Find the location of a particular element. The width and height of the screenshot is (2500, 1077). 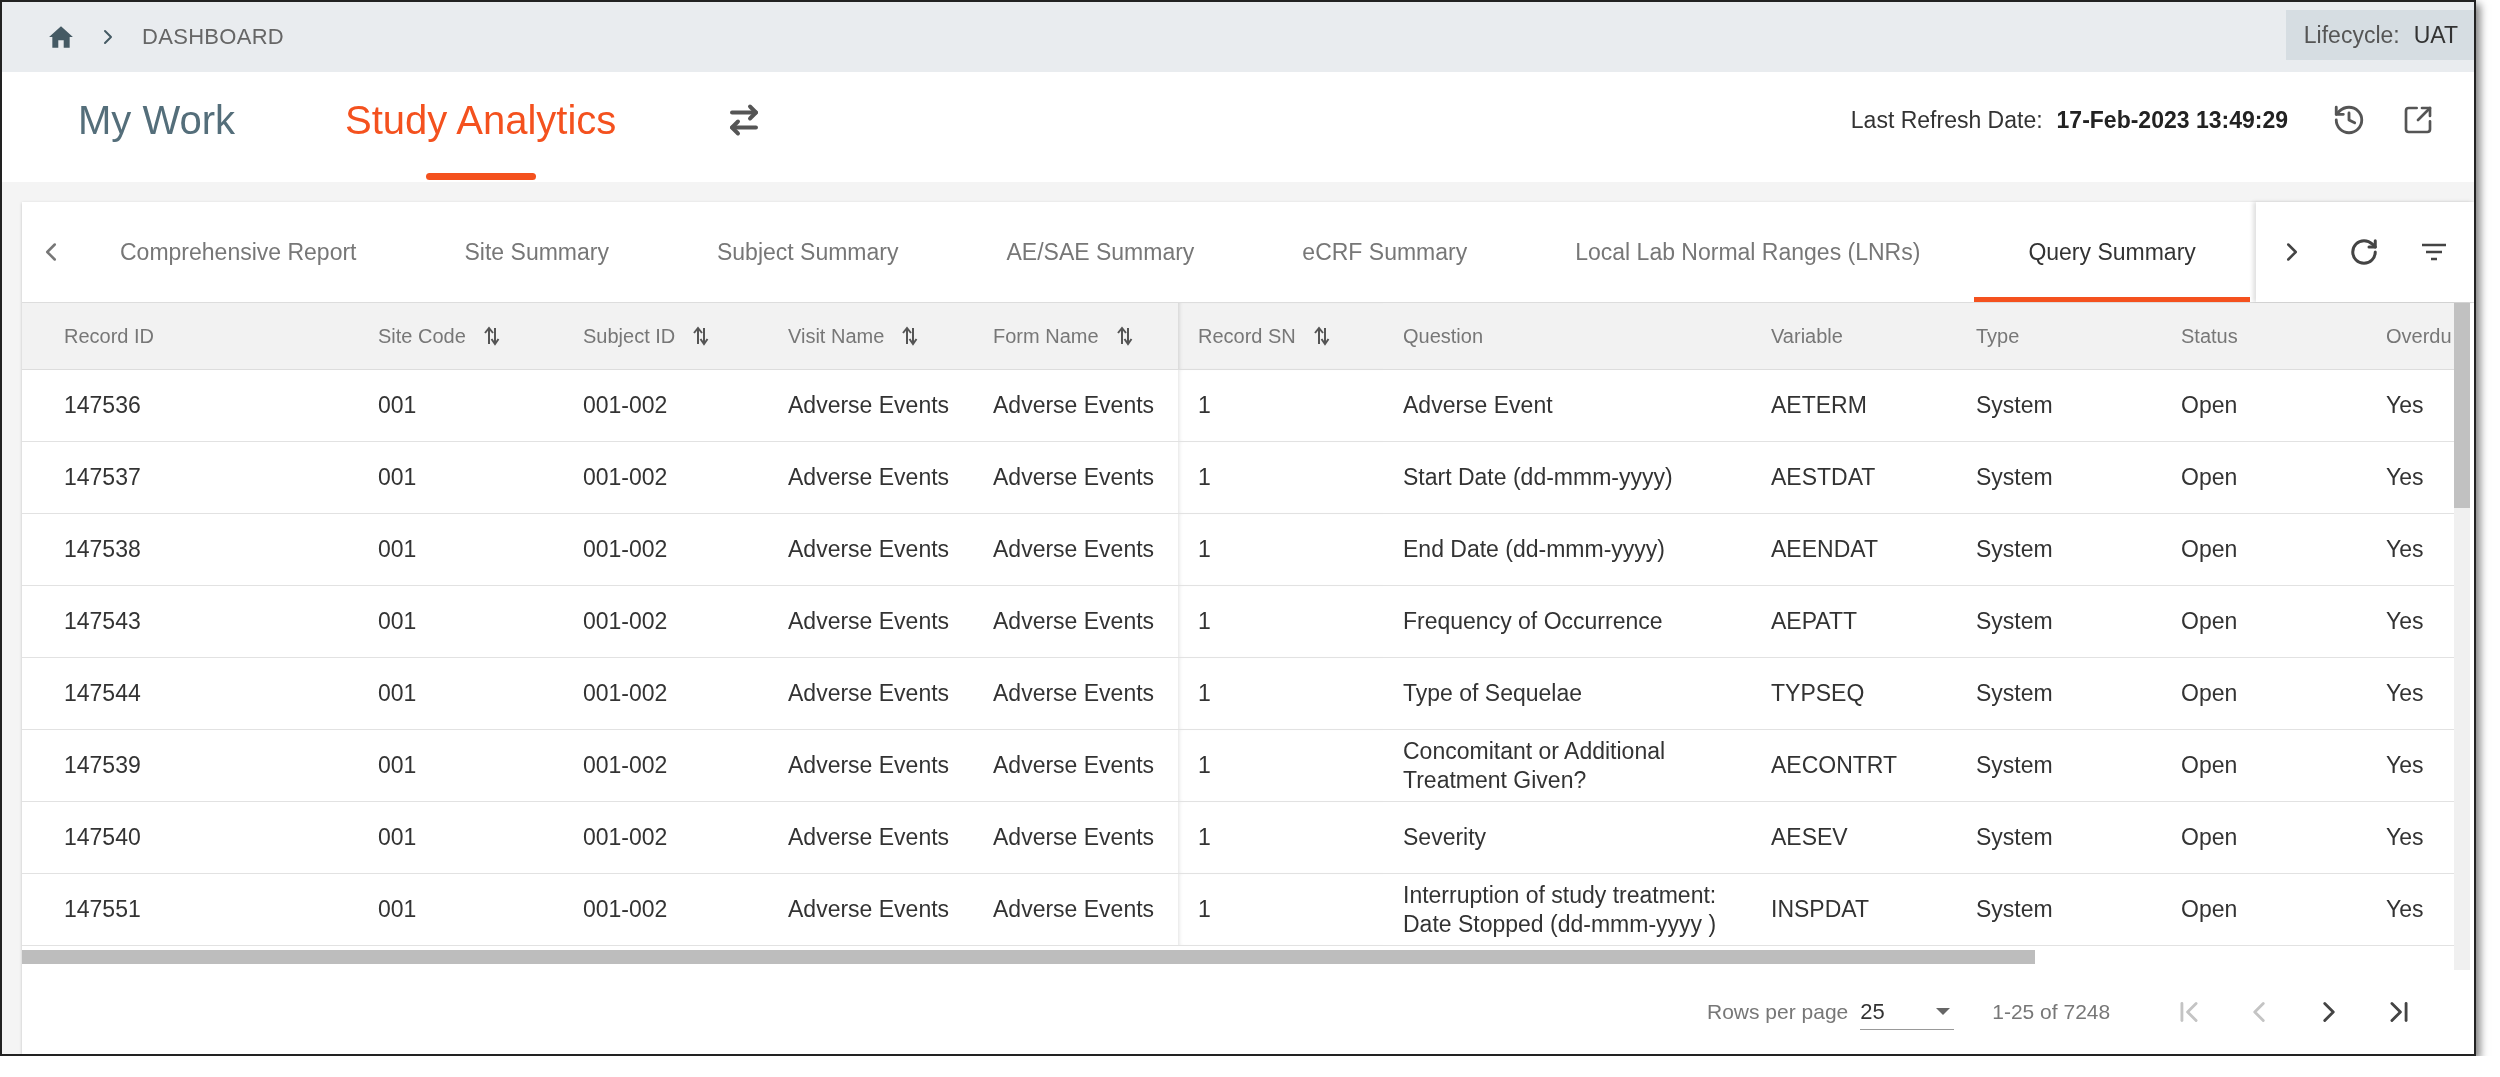

table-cell: 147539 is located at coordinates (190, 766).